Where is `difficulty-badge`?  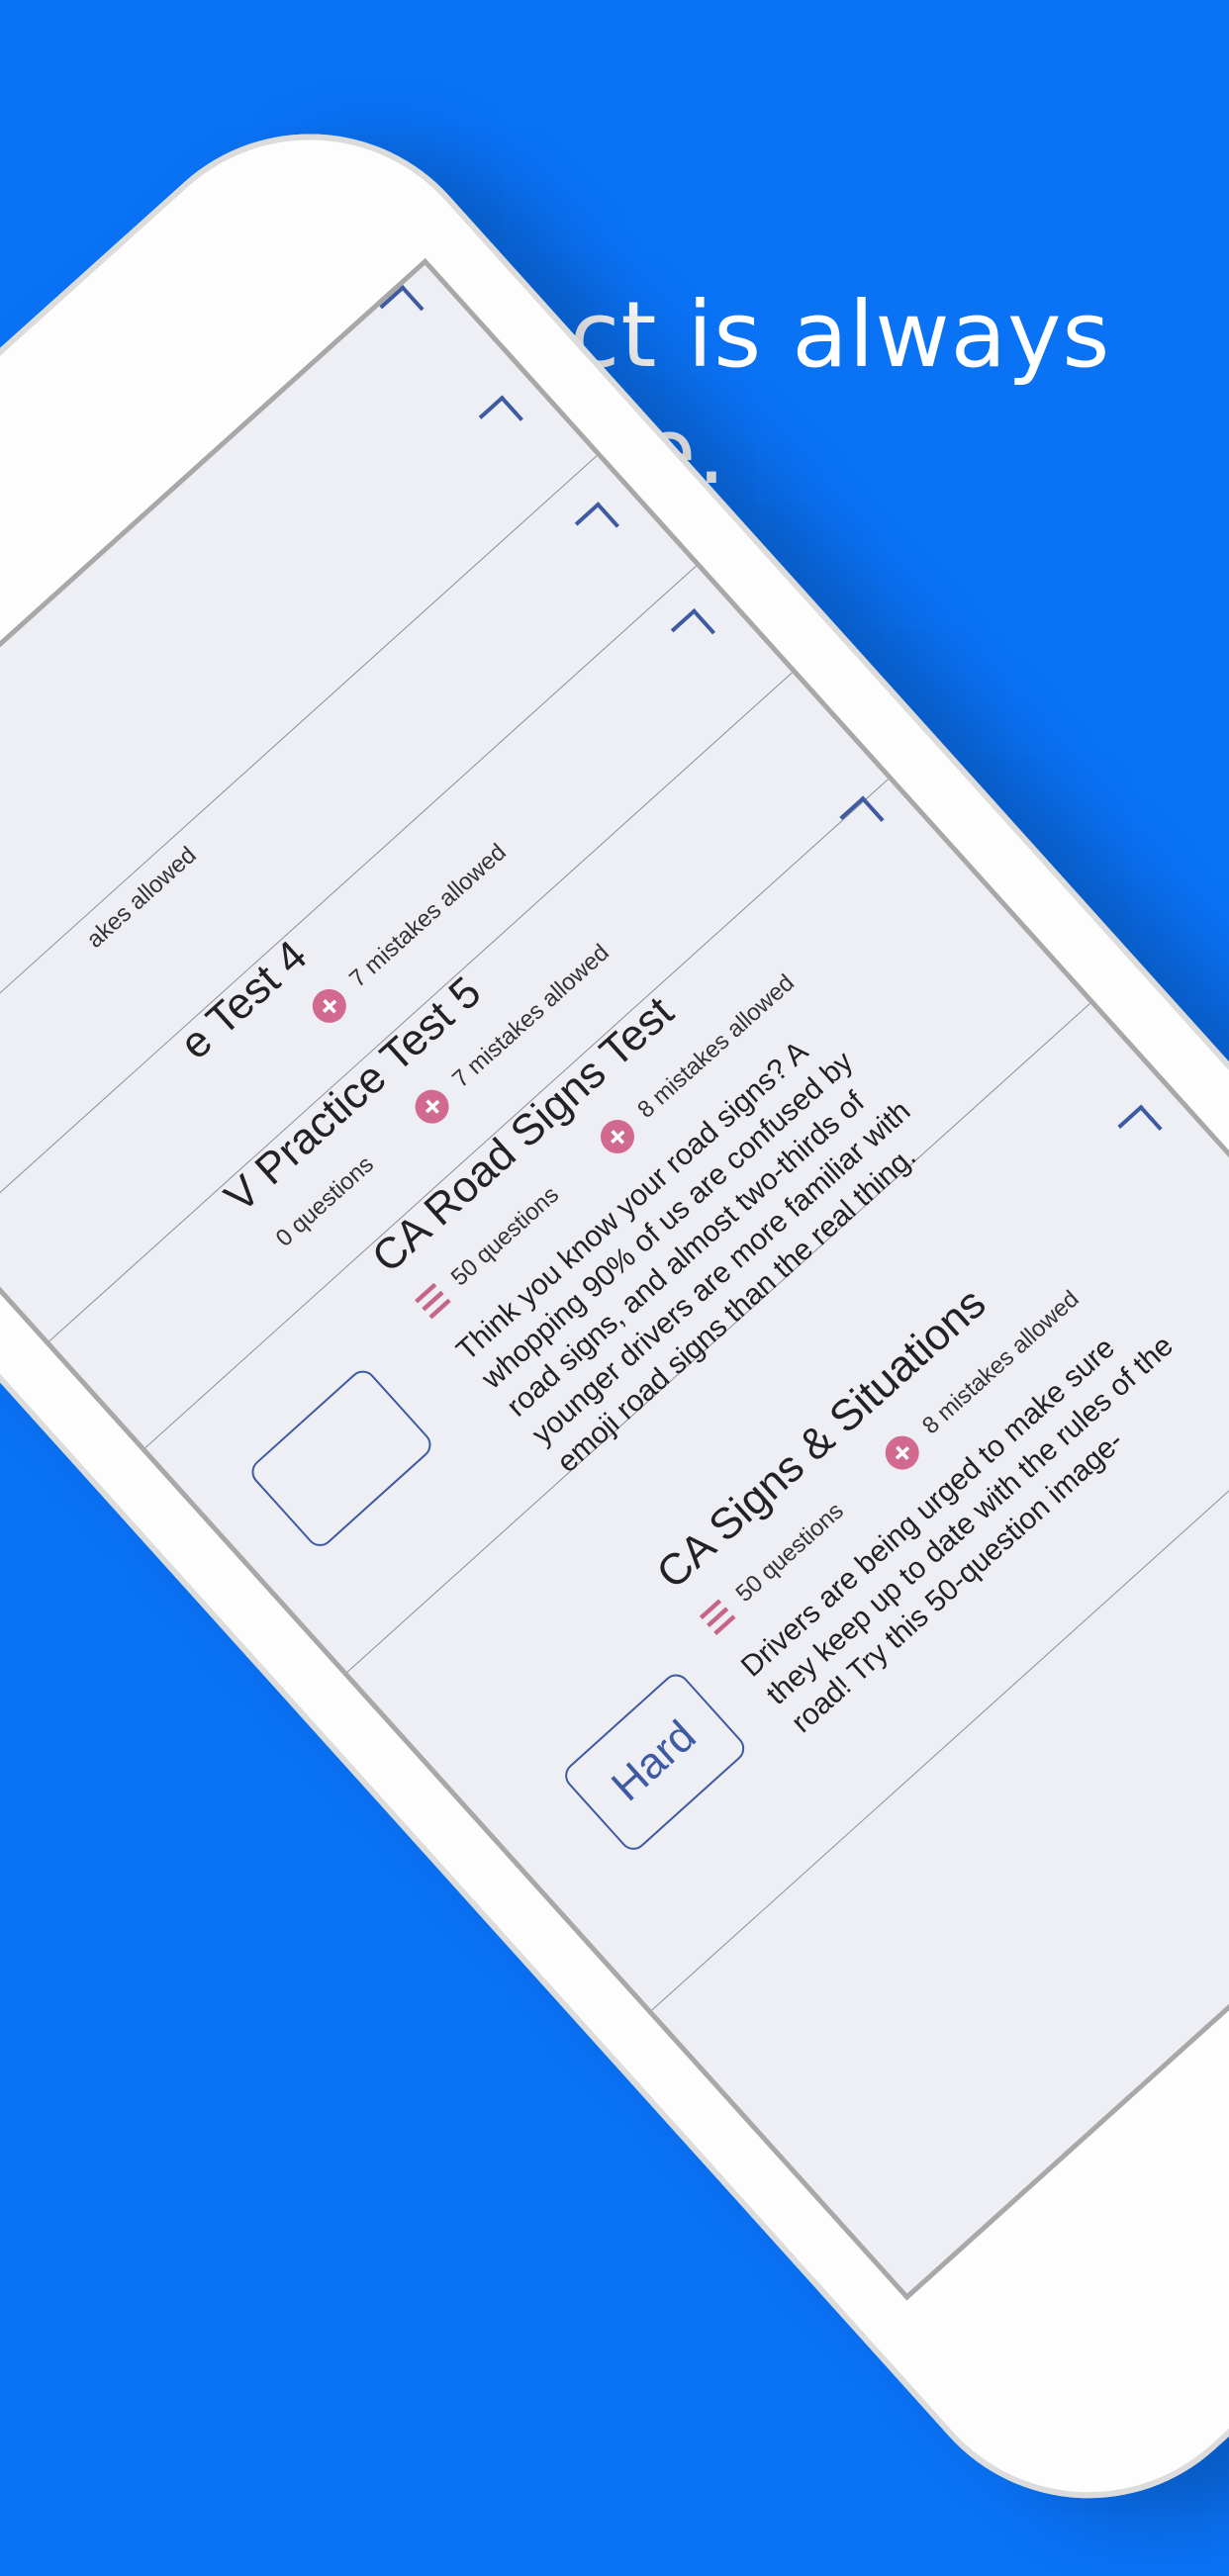
difficulty-badge is located at coordinates (341, 1458).